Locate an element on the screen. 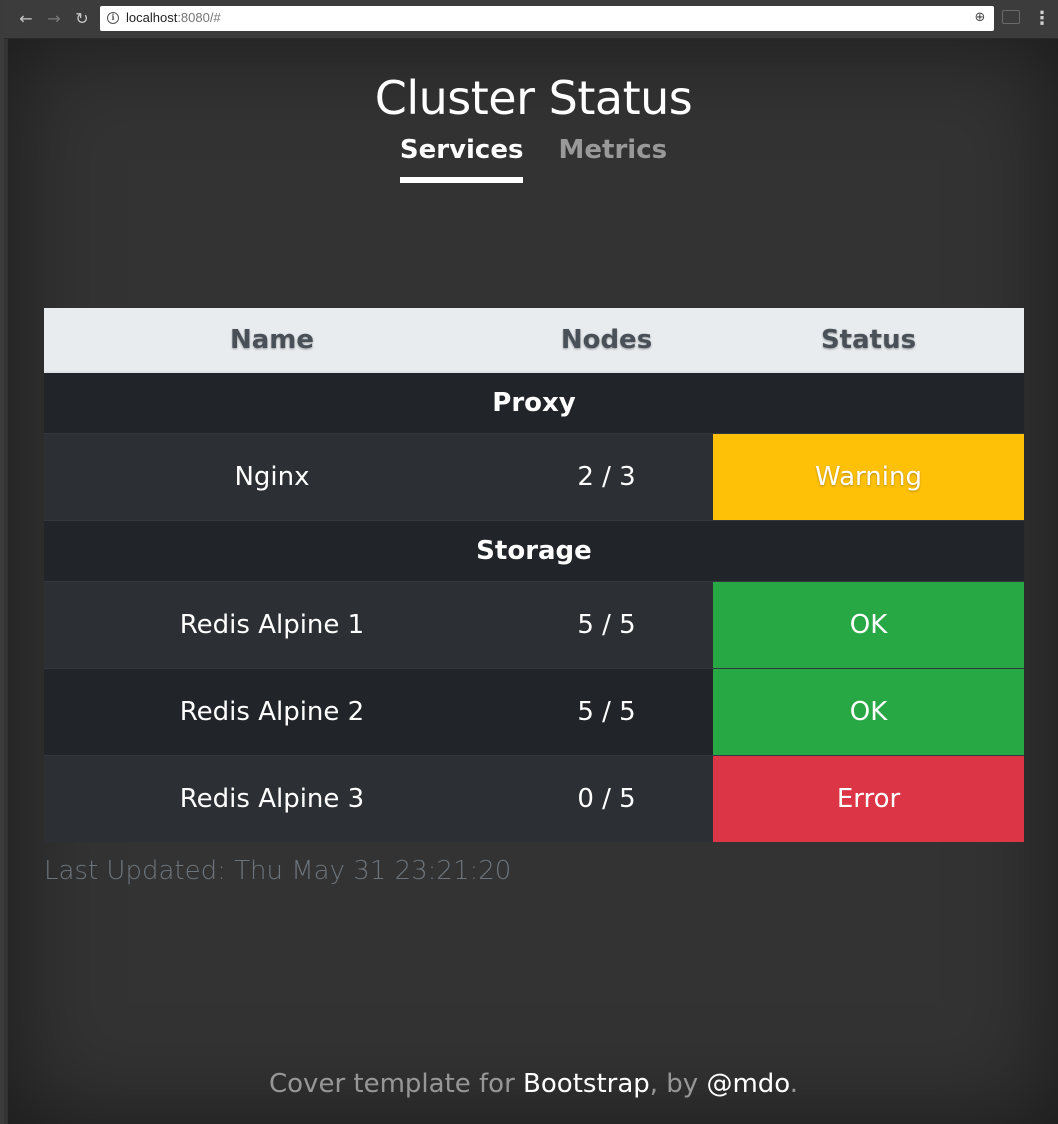  status-badge: Error is located at coordinates (868, 798).